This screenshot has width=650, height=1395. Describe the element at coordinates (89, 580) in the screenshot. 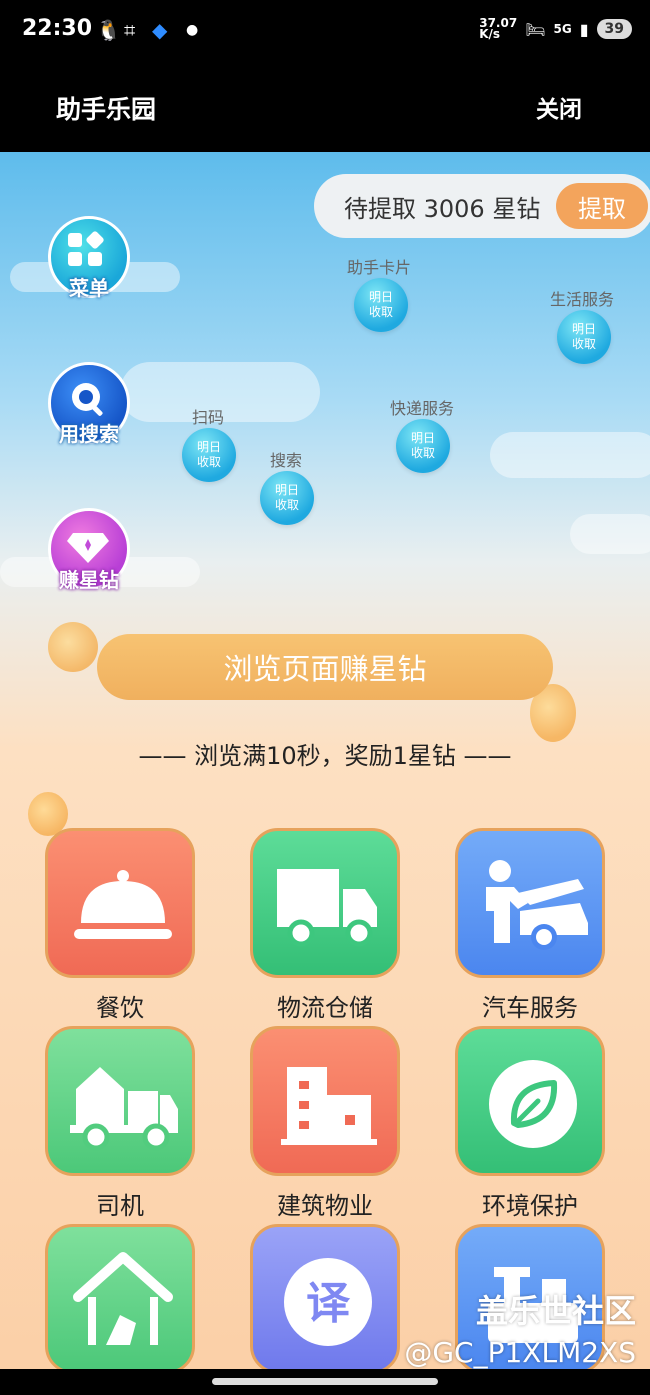

I see `earn-diamonds-label: 赚星钻` at that location.